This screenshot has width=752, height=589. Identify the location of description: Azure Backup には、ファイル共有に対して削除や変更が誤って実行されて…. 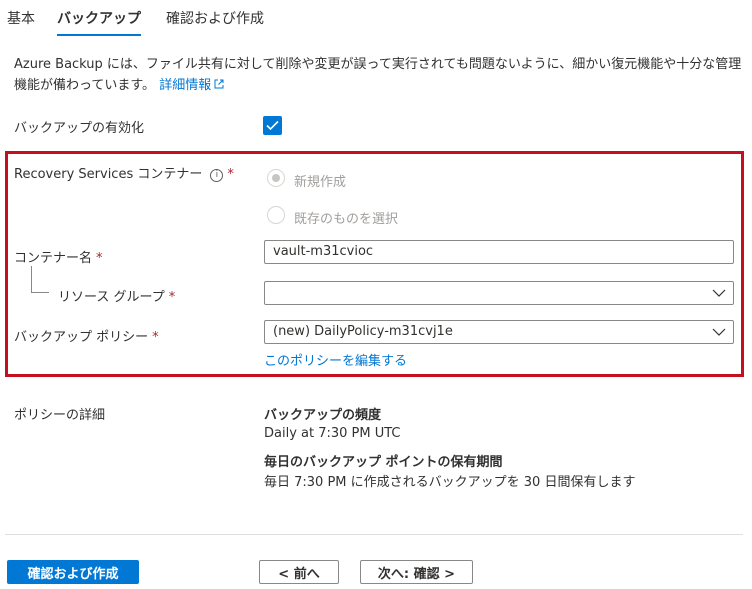
(379, 75).